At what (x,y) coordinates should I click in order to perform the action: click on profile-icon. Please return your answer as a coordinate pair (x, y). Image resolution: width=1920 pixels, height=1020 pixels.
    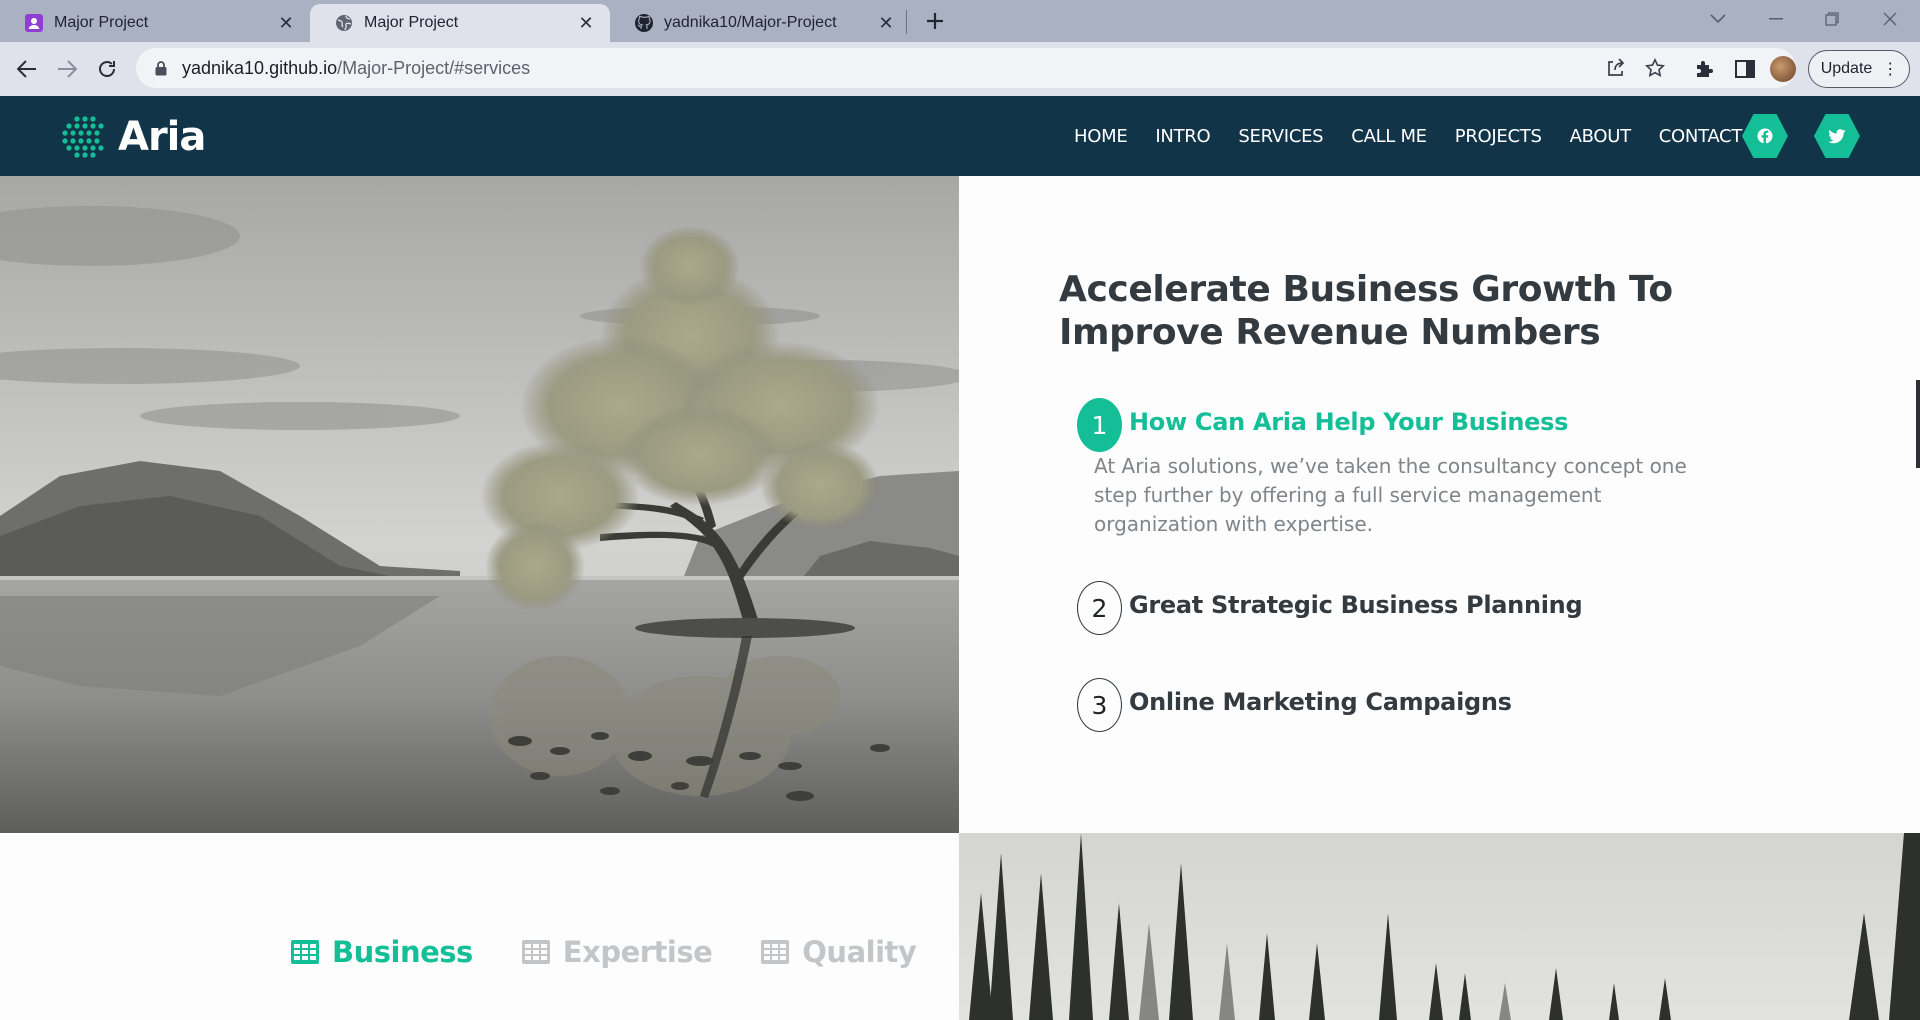
    Looking at the image, I should click on (34, 23).